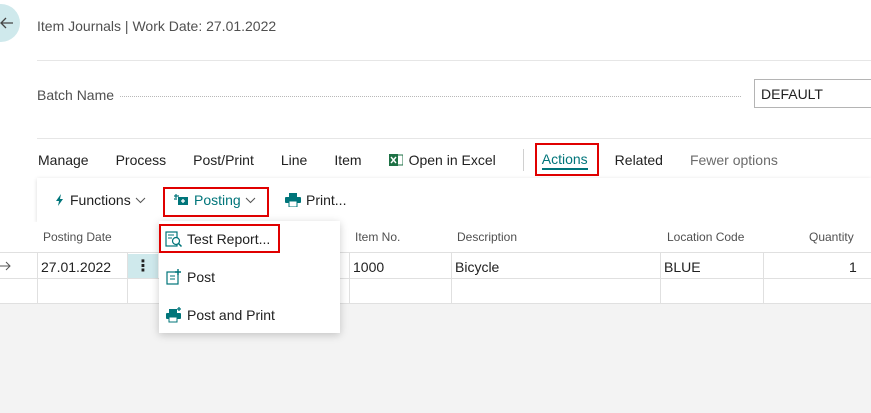 The width and height of the screenshot is (871, 413). What do you see at coordinates (452, 160) in the screenshot?
I see `open-in-excel-label: Open in Excel` at bounding box center [452, 160].